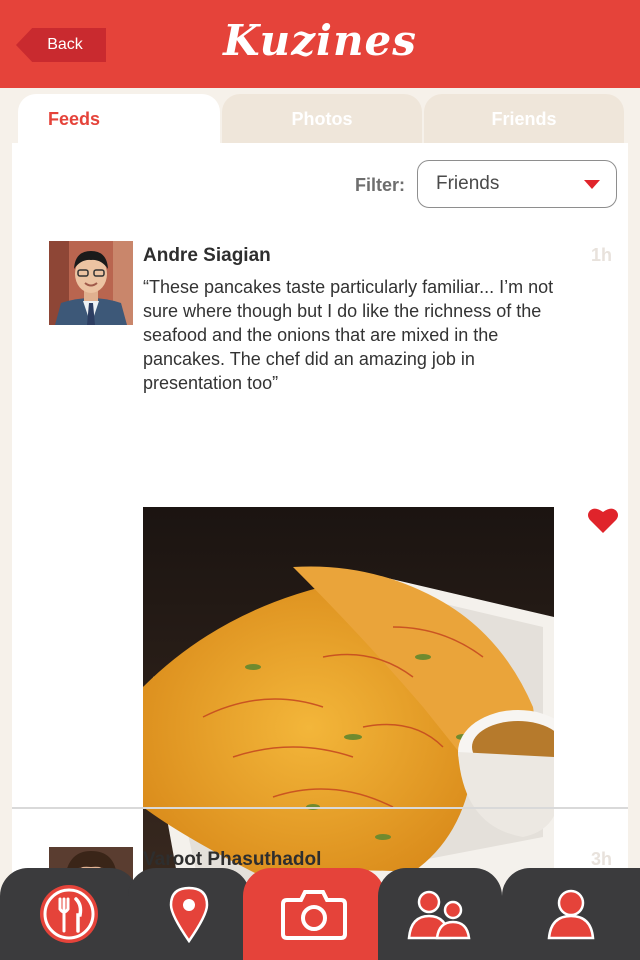 This screenshot has width=640, height=960. I want to click on chevron-down-icon, so click(592, 184).